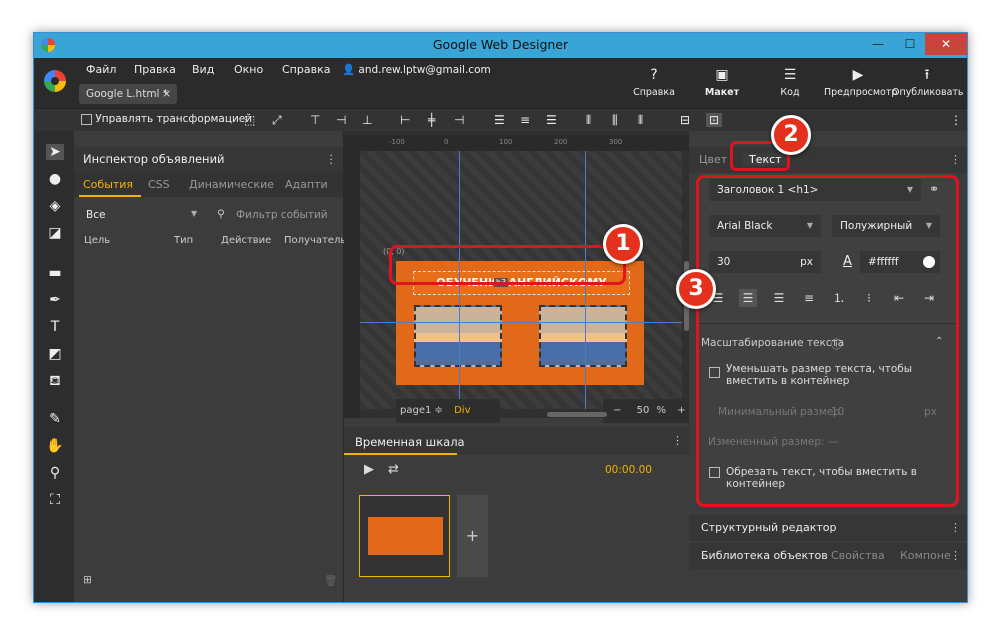 The height and width of the screenshot is (635, 1000). I want to click on hand-tool-icon: ✋, so click(55, 446).